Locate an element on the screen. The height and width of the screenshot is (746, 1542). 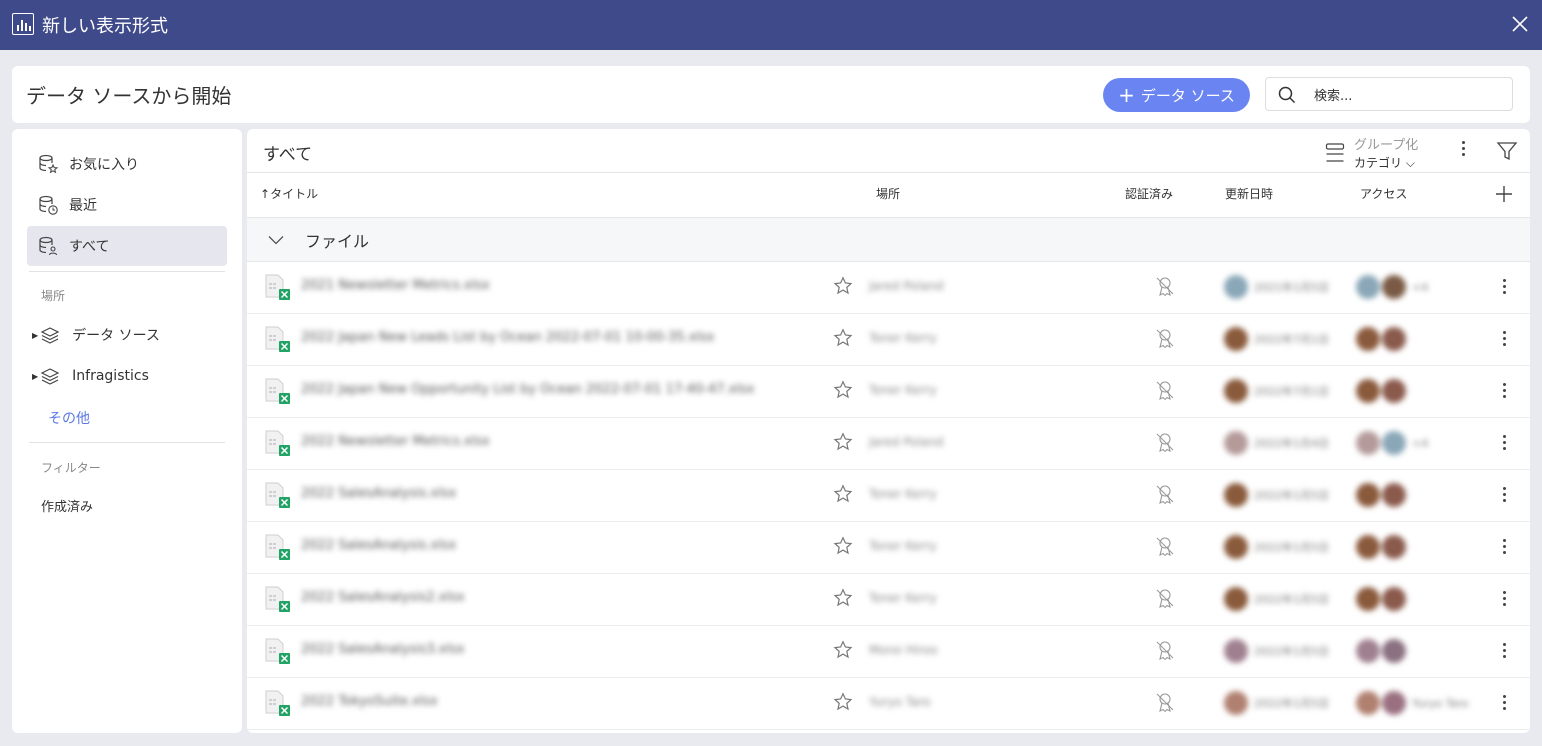
col-header-location: 場所 is located at coordinates (888, 193).